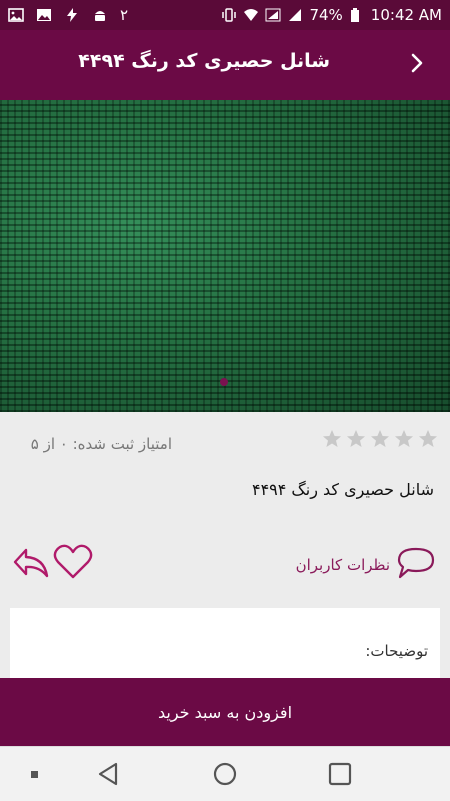 The image size is (450, 801). I want to click on status-bar: ۲ 74% 10:42 AM, so click(225, 15).